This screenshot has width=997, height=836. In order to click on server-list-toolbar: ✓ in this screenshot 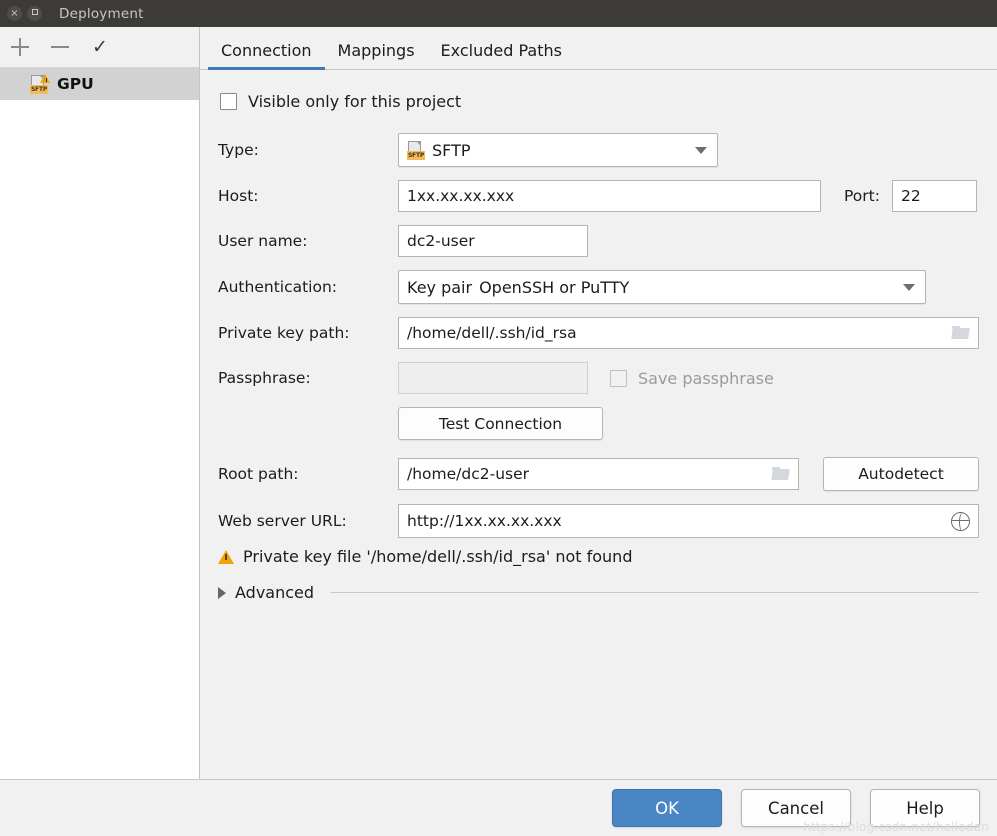, I will do `click(99, 47)`.